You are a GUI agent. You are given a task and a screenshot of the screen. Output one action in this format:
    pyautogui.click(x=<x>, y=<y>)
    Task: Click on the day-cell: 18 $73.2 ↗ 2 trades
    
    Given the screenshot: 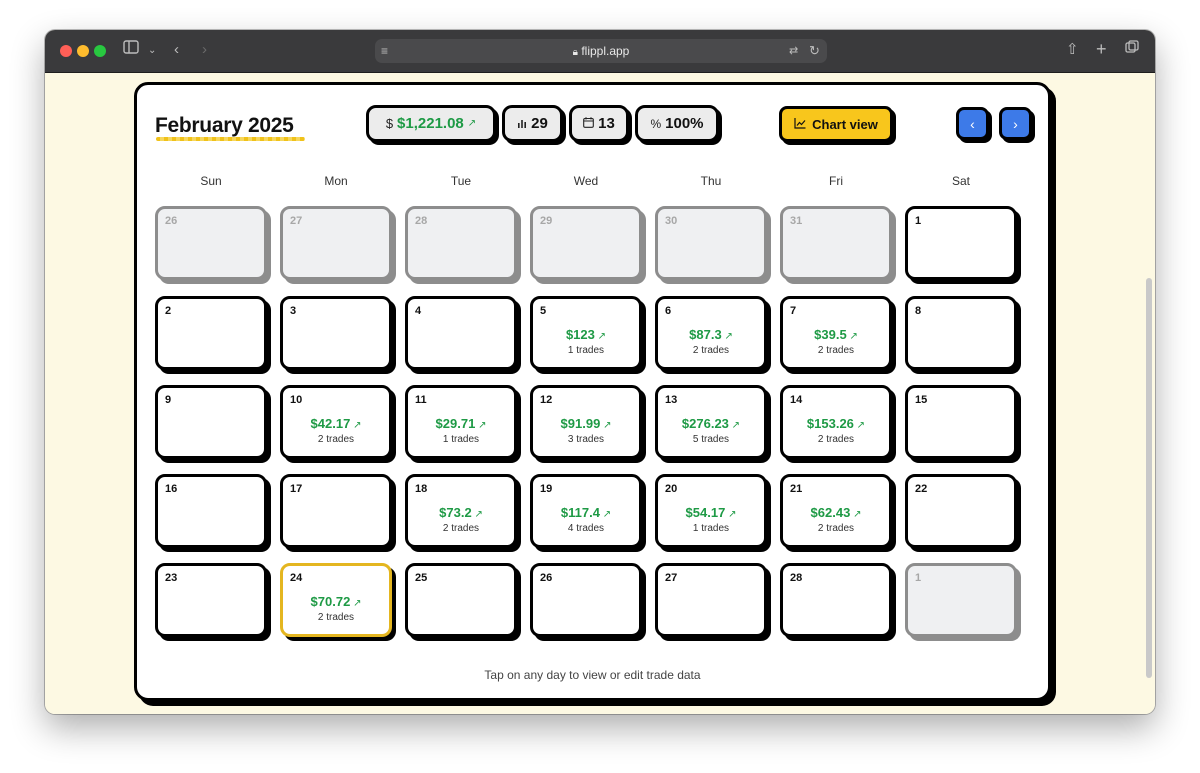 What is the action you would take?
    pyautogui.click(x=461, y=511)
    